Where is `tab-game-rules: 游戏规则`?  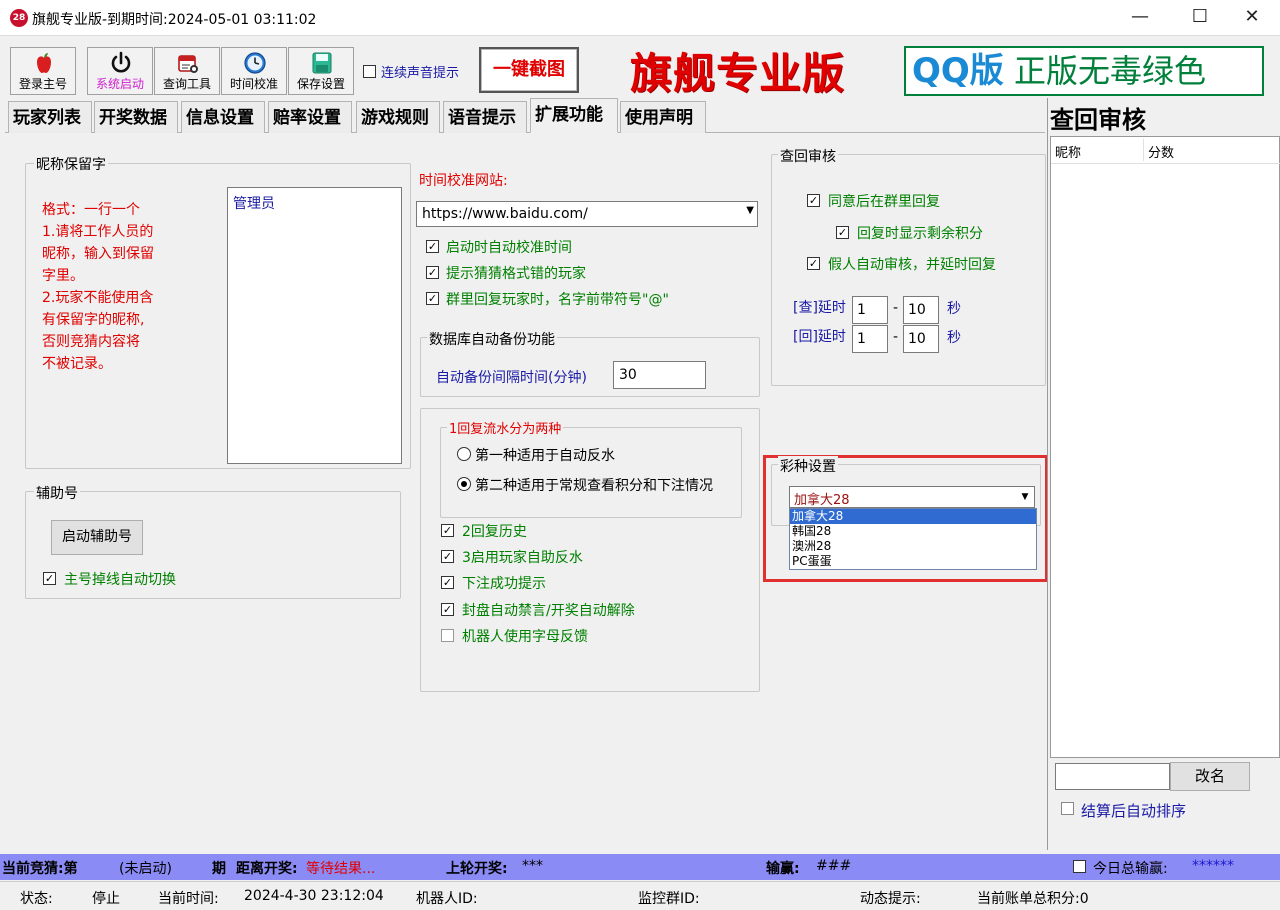 tab-game-rules: 游戏规则 is located at coordinates (398, 117).